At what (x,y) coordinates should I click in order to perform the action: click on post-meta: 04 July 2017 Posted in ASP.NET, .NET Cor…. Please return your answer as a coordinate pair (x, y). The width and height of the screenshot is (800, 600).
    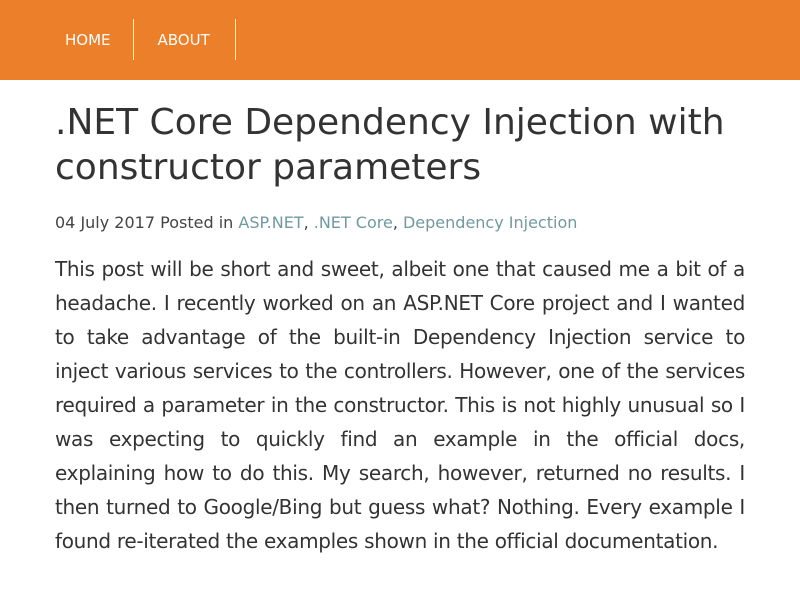
    Looking at the image, I should click on (400, 223).